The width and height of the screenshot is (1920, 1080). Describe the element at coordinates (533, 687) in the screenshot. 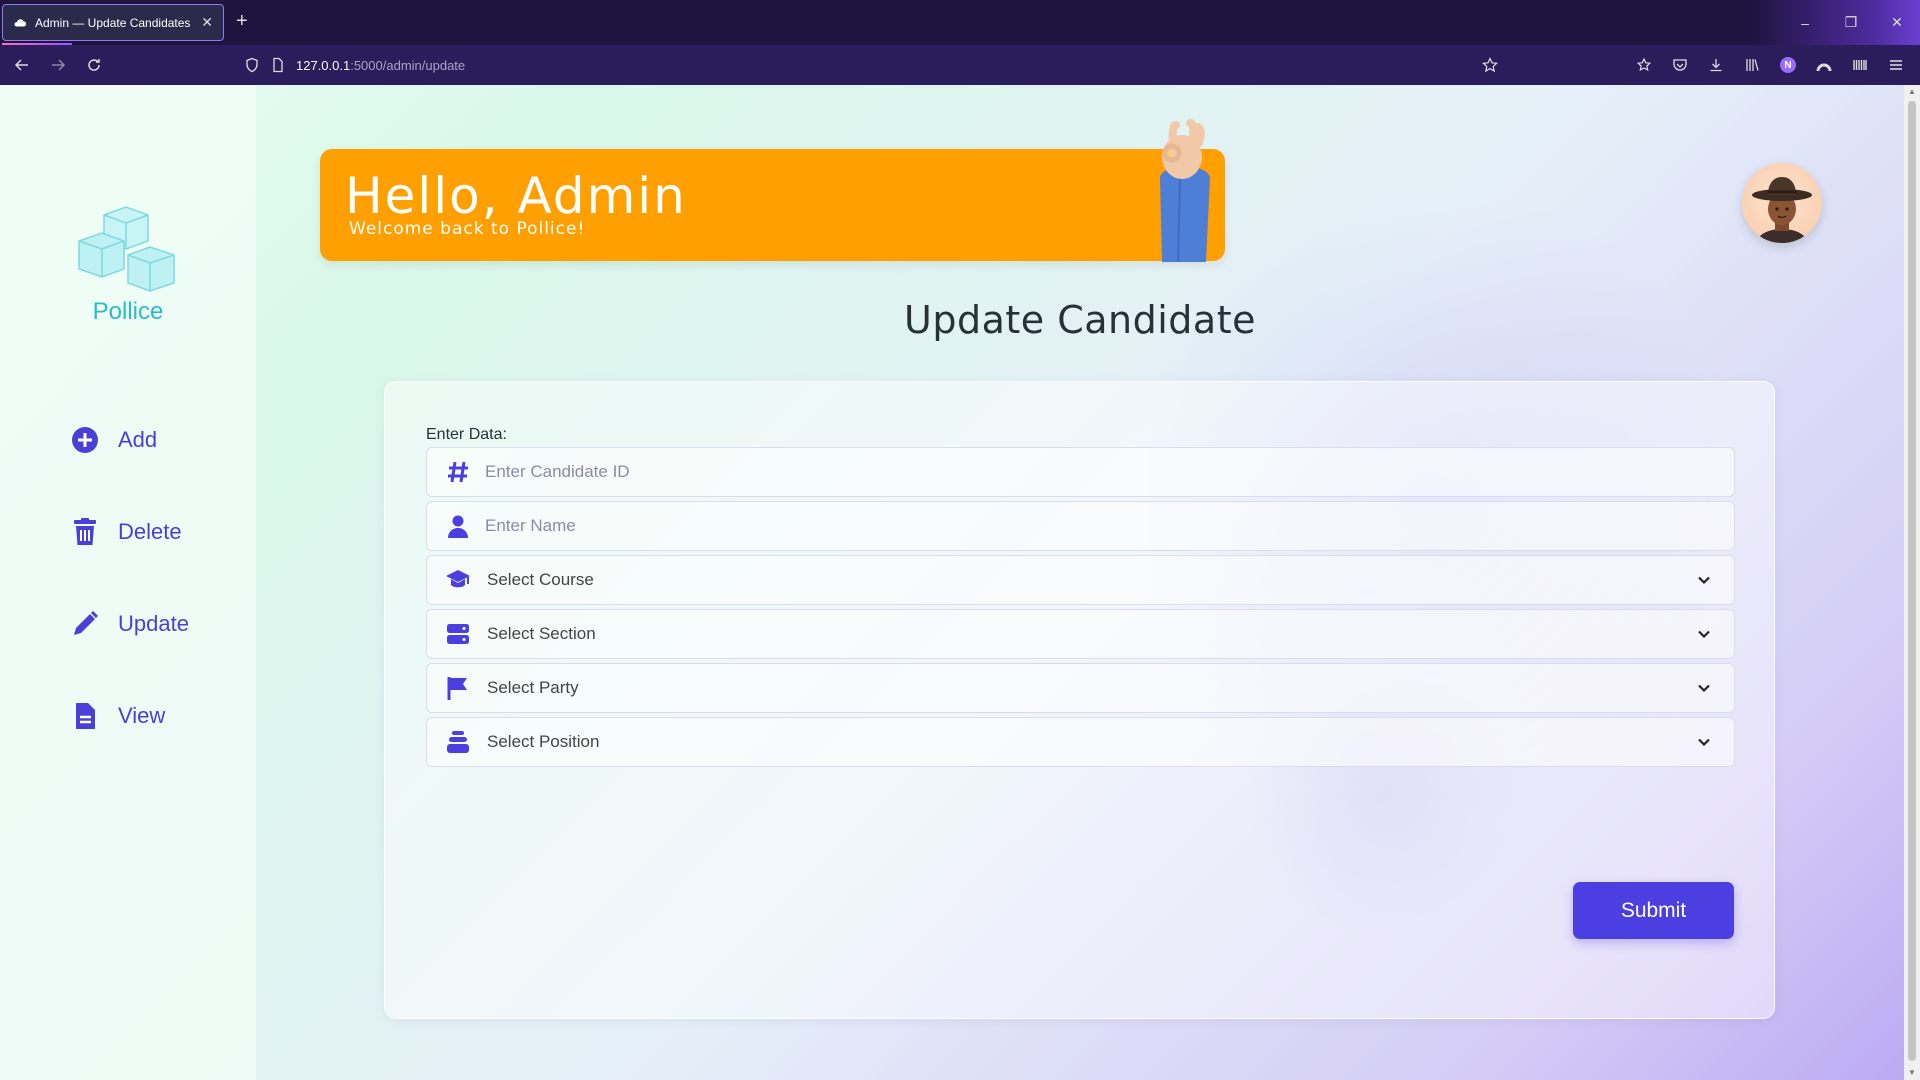

I see `party-select-value: Select Party` at that location.